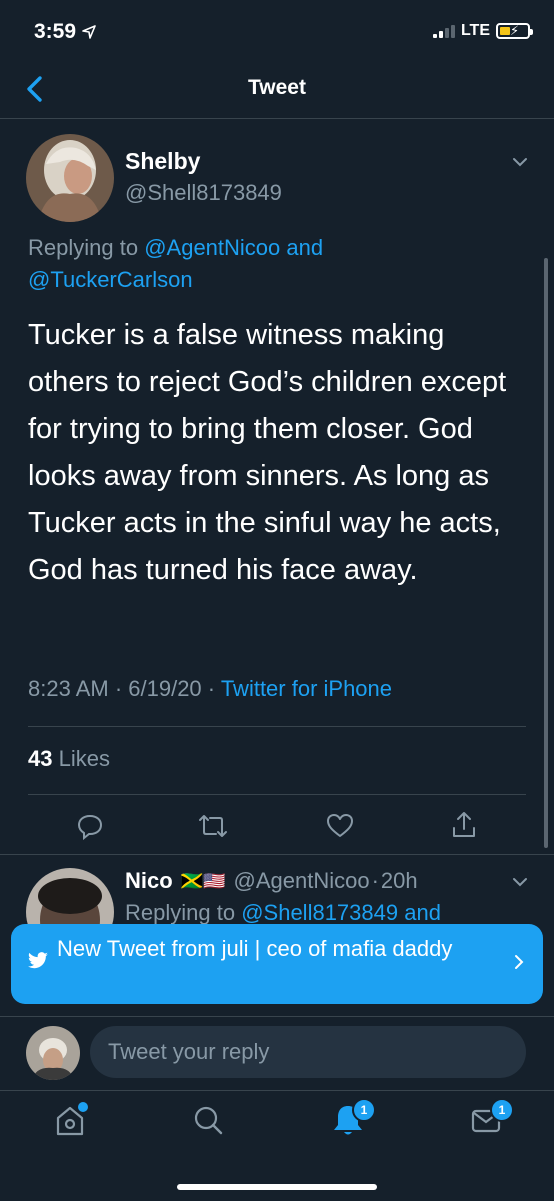 Image resolution: width=554 pixels, height=1201 pixels. Describe the element at coordinates (203, 193) in the screenshot. I see `author-handle: @Shell8173849` at that location.